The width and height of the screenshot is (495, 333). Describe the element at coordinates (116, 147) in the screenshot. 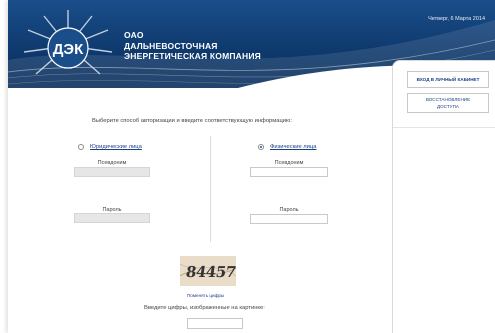

I see `radio-legal-entities-label: Юридические лица` at that location.